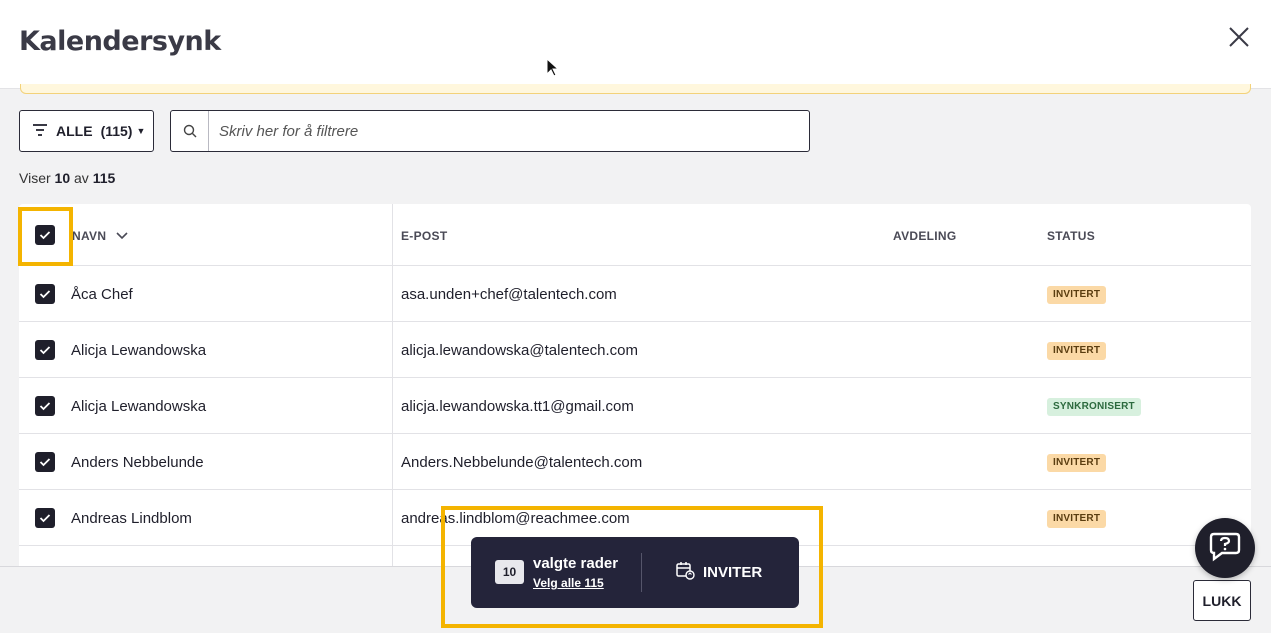 The width and height of the screenshot is (1271, 633). I want to click on chat-help-icon, so click(1225, 548).